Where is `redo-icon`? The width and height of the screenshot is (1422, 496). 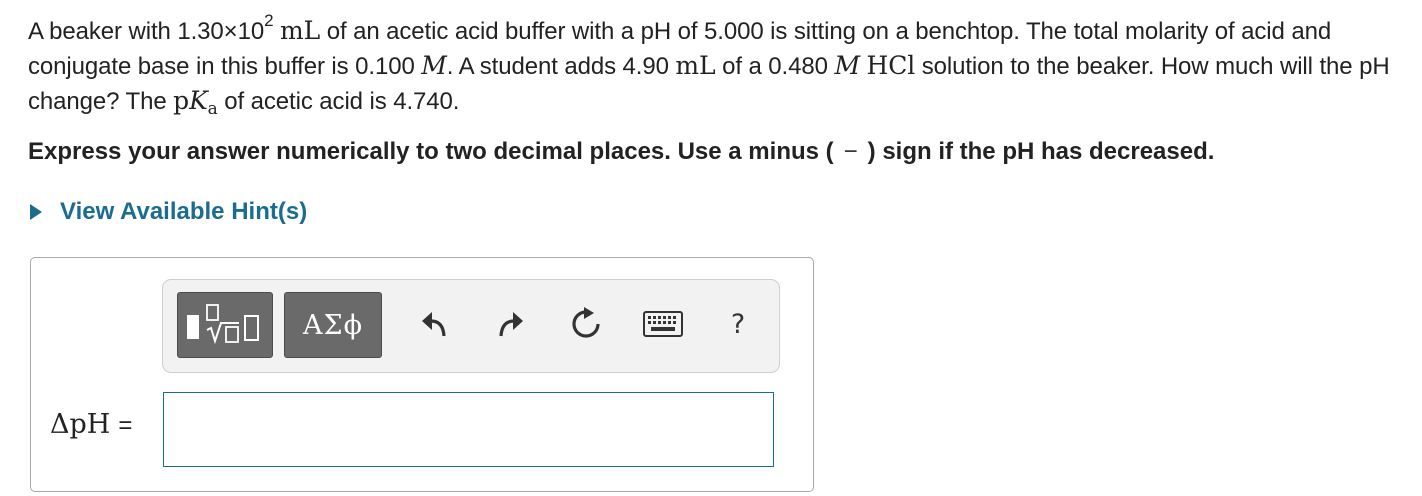
redo-icon is located at coordinates (511, 324).